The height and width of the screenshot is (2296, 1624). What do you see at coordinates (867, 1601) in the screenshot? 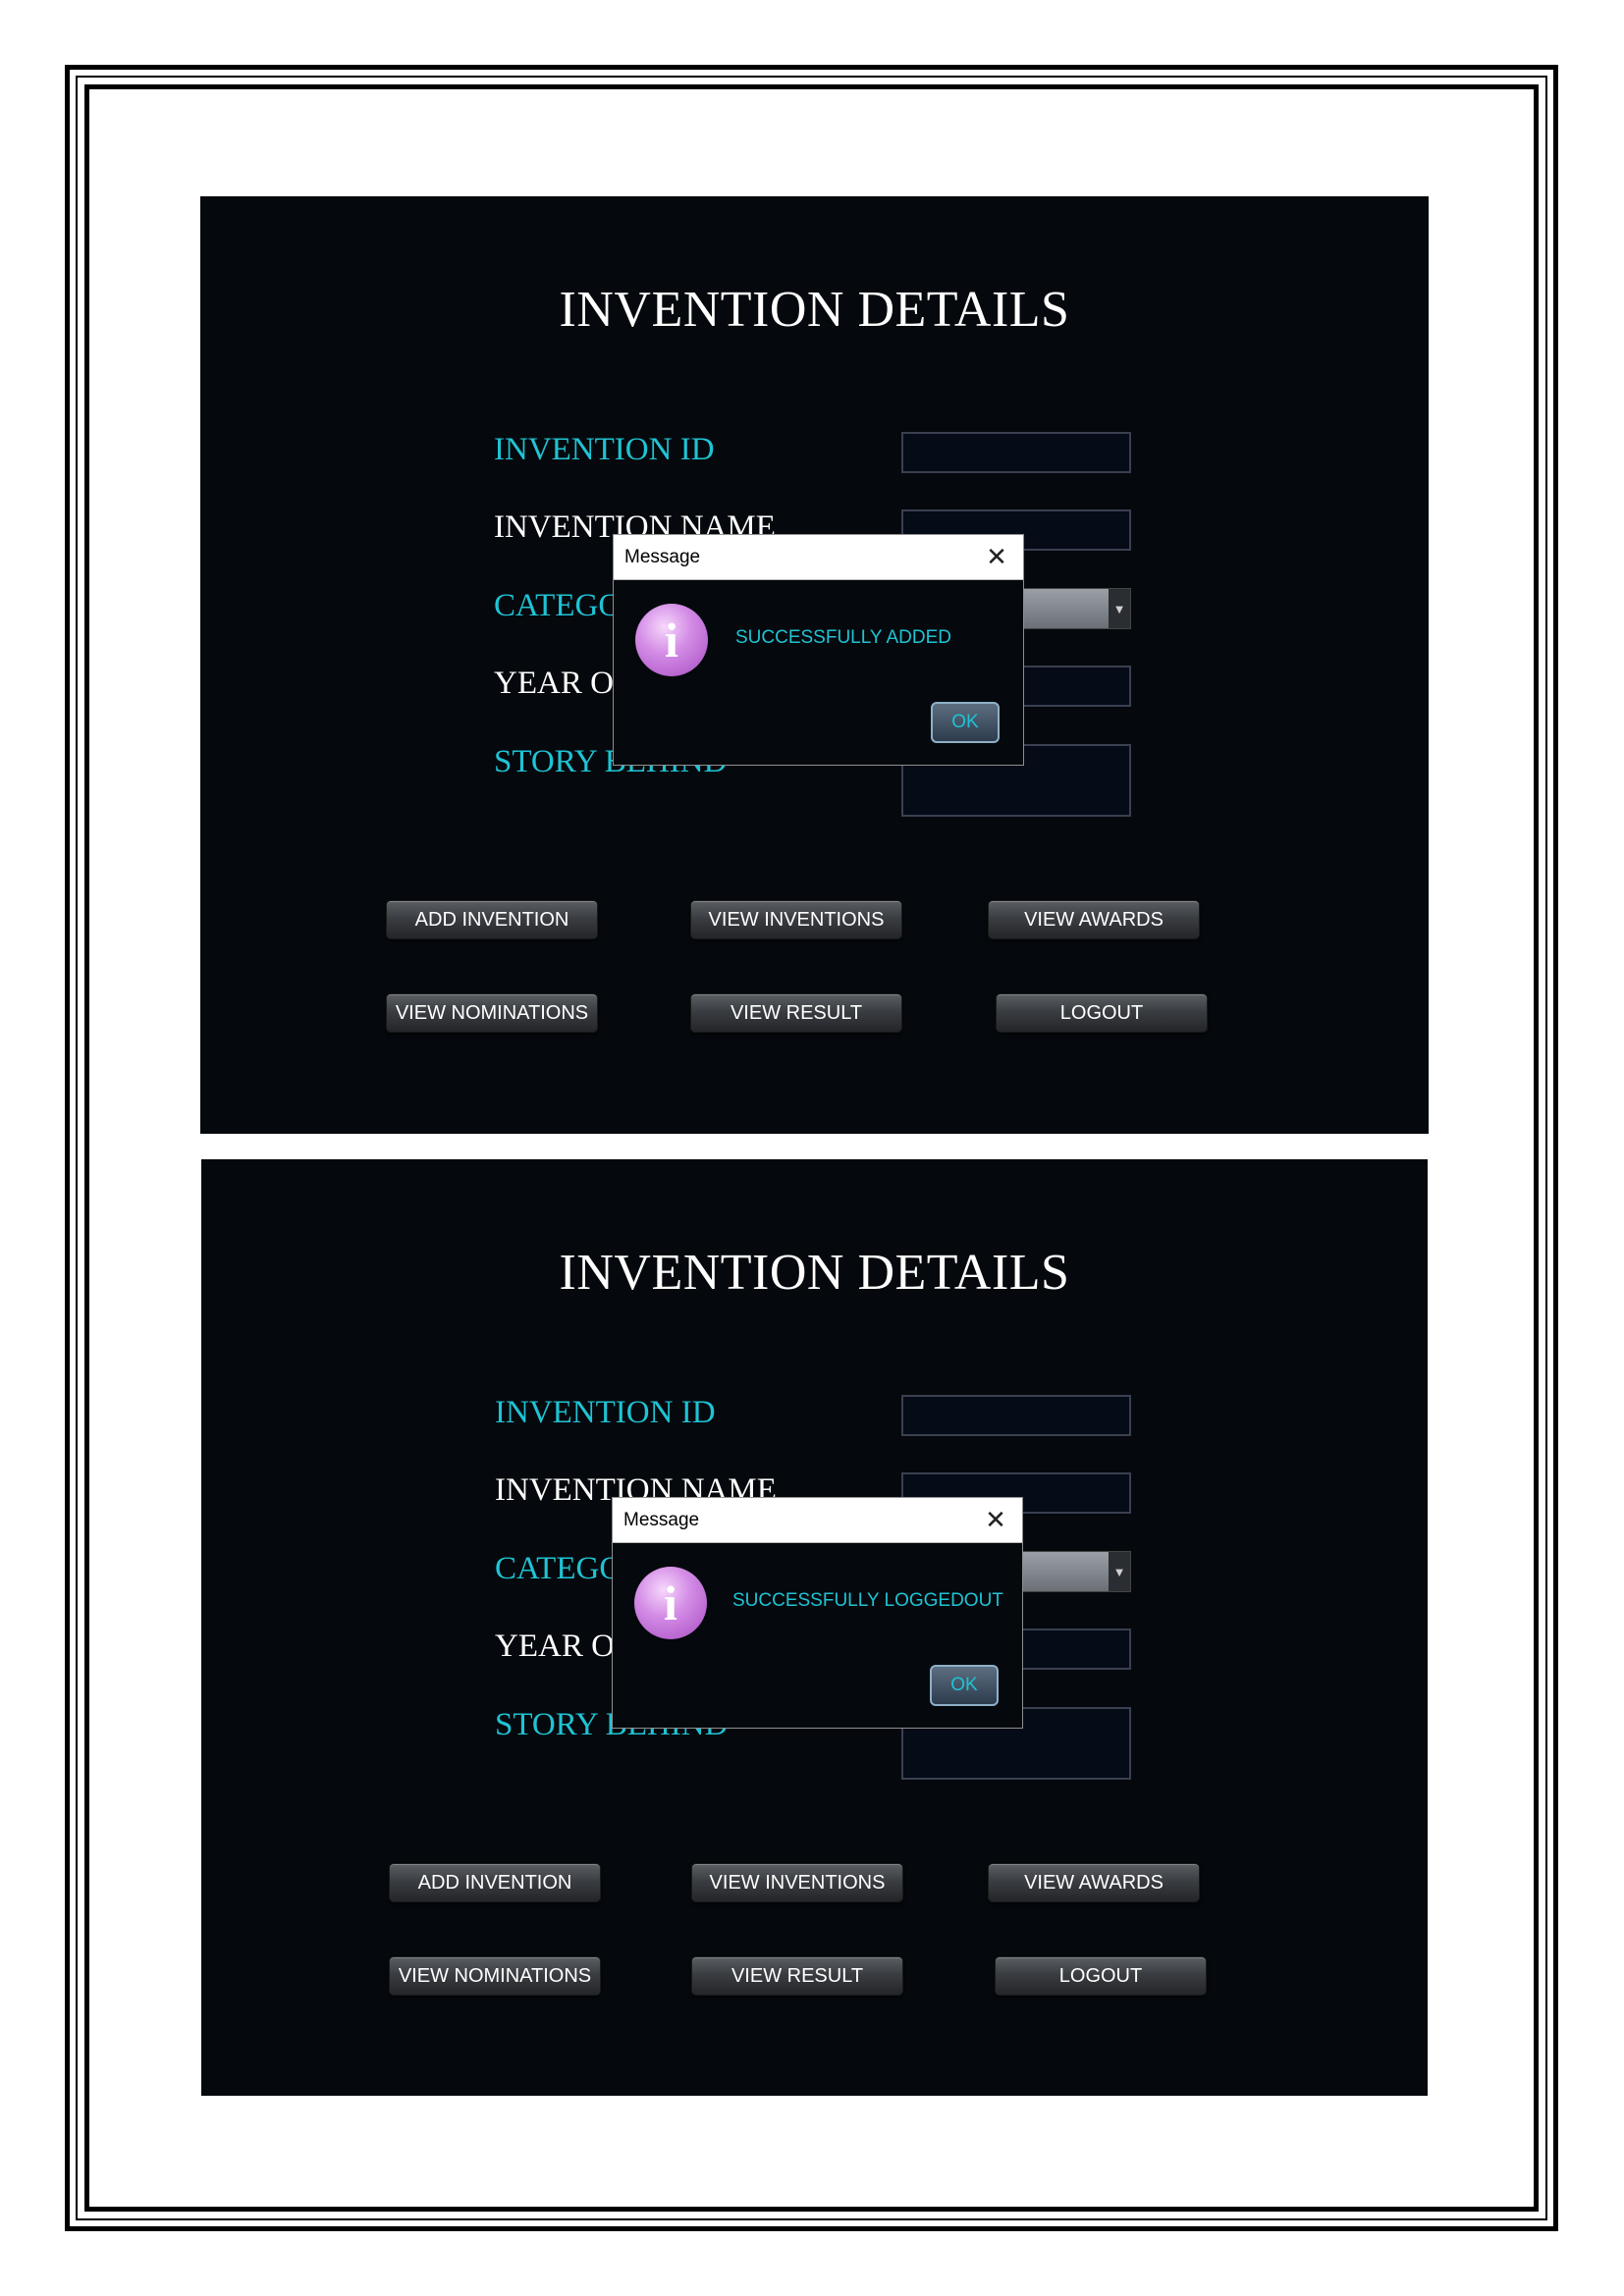
I see `dialog-message: SUCCESSFULLY LOGGEDOUT` at bounding box center [867, 1601].